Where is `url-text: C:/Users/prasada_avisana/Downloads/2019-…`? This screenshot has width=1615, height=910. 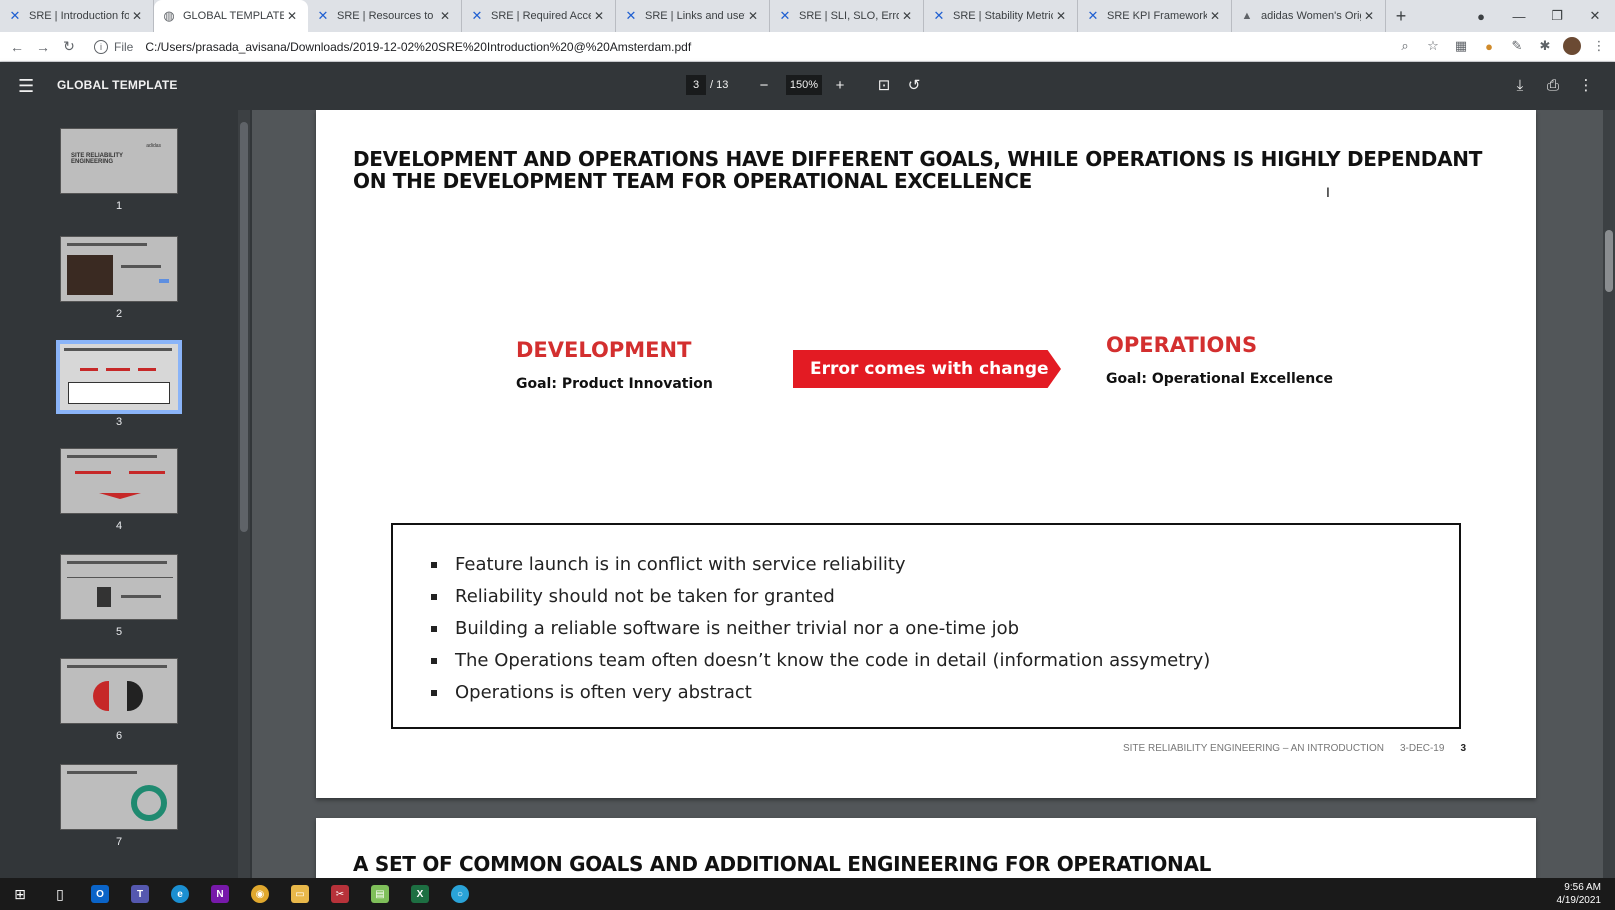
url-text: C:/Users/prasada_avisana/Downloads/2019-… is located at coordinates (418, 47).